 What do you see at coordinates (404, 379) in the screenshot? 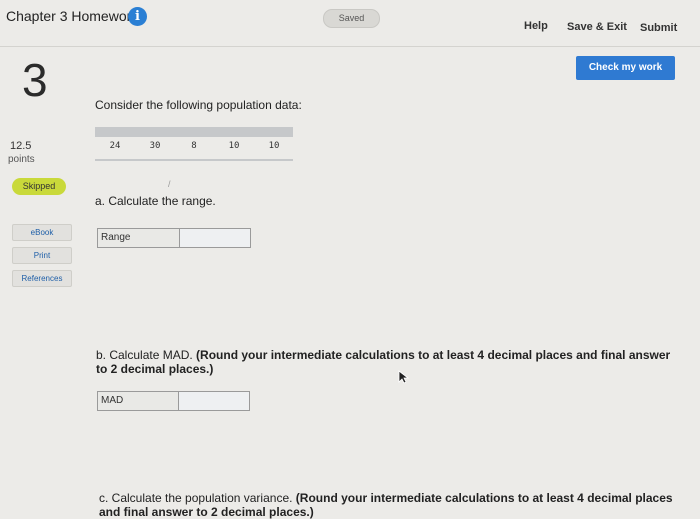
I see `mouse-cursor-icon` at bounding box center [404, 379].